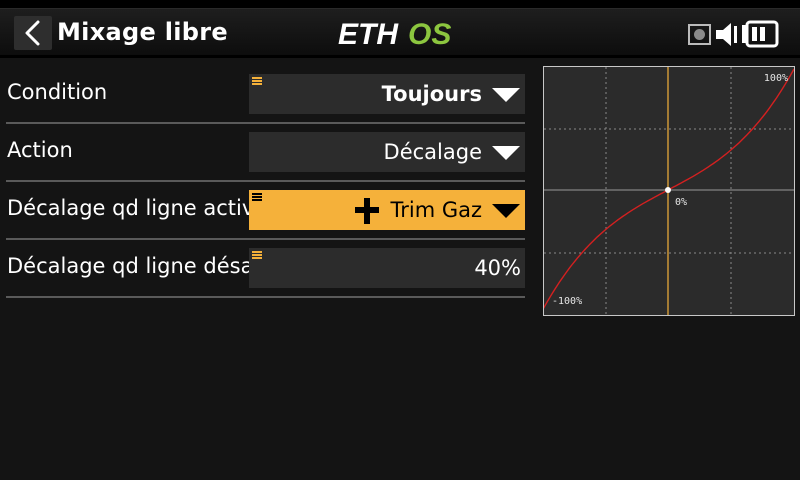  What do you see at coordinates (367, 211) in the screenshot?
I see `trim-cross-icon` at bounding box center [367, 211].